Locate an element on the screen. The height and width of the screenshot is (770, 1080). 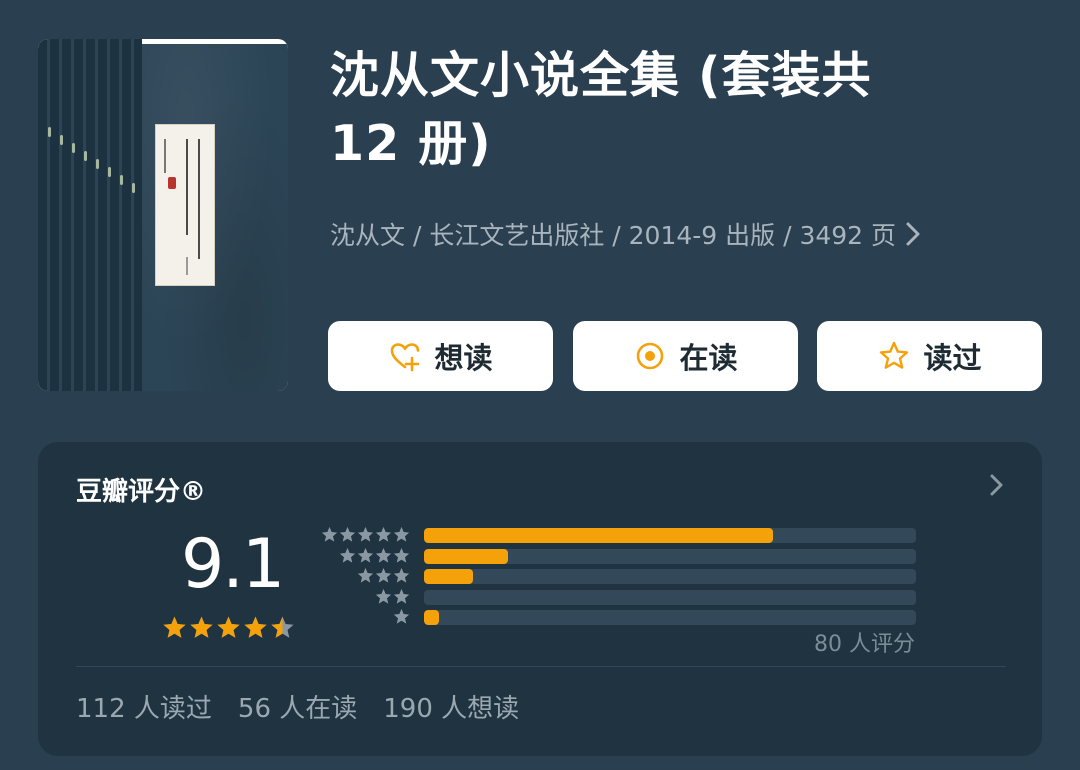
reader-stats: 112 人读过 56 人在读 190 人想读 is located at coordinates (297, 706).